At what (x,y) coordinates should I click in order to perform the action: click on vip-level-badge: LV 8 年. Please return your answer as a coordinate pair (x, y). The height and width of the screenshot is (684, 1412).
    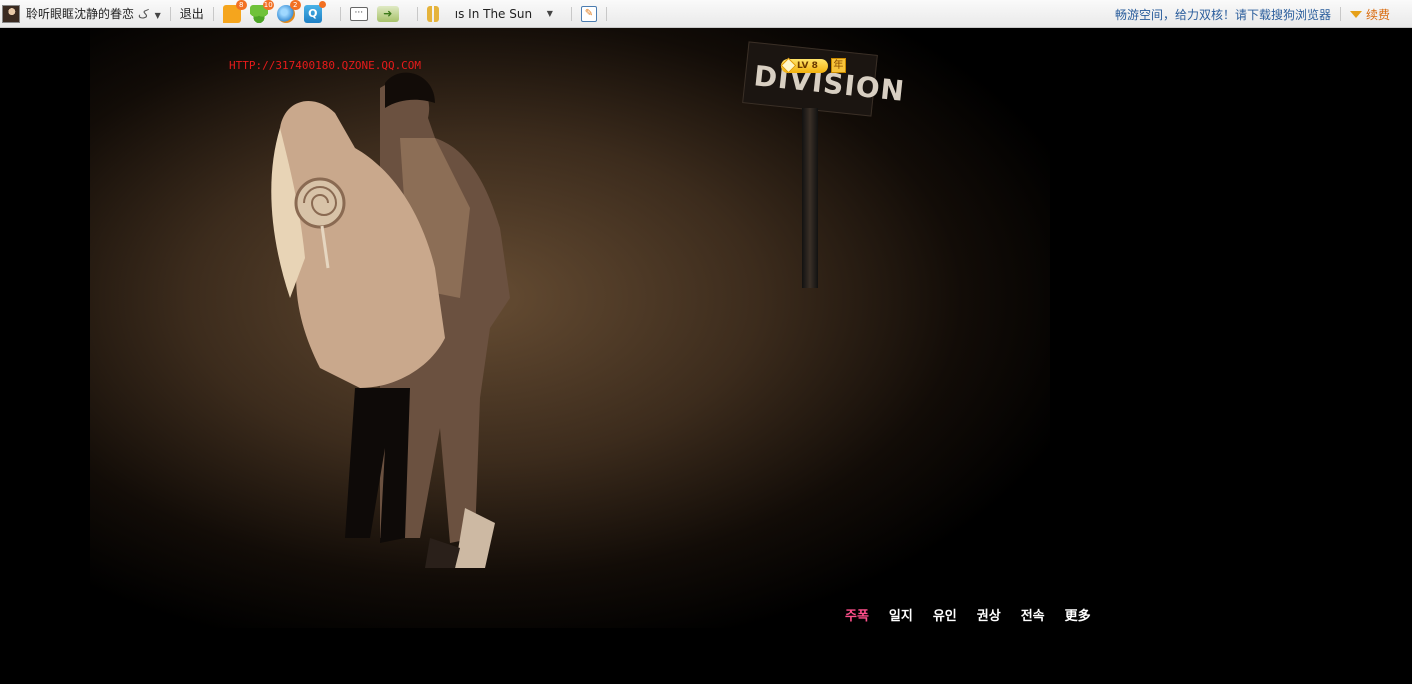
    Looking at the image, I should click on (813, 65).